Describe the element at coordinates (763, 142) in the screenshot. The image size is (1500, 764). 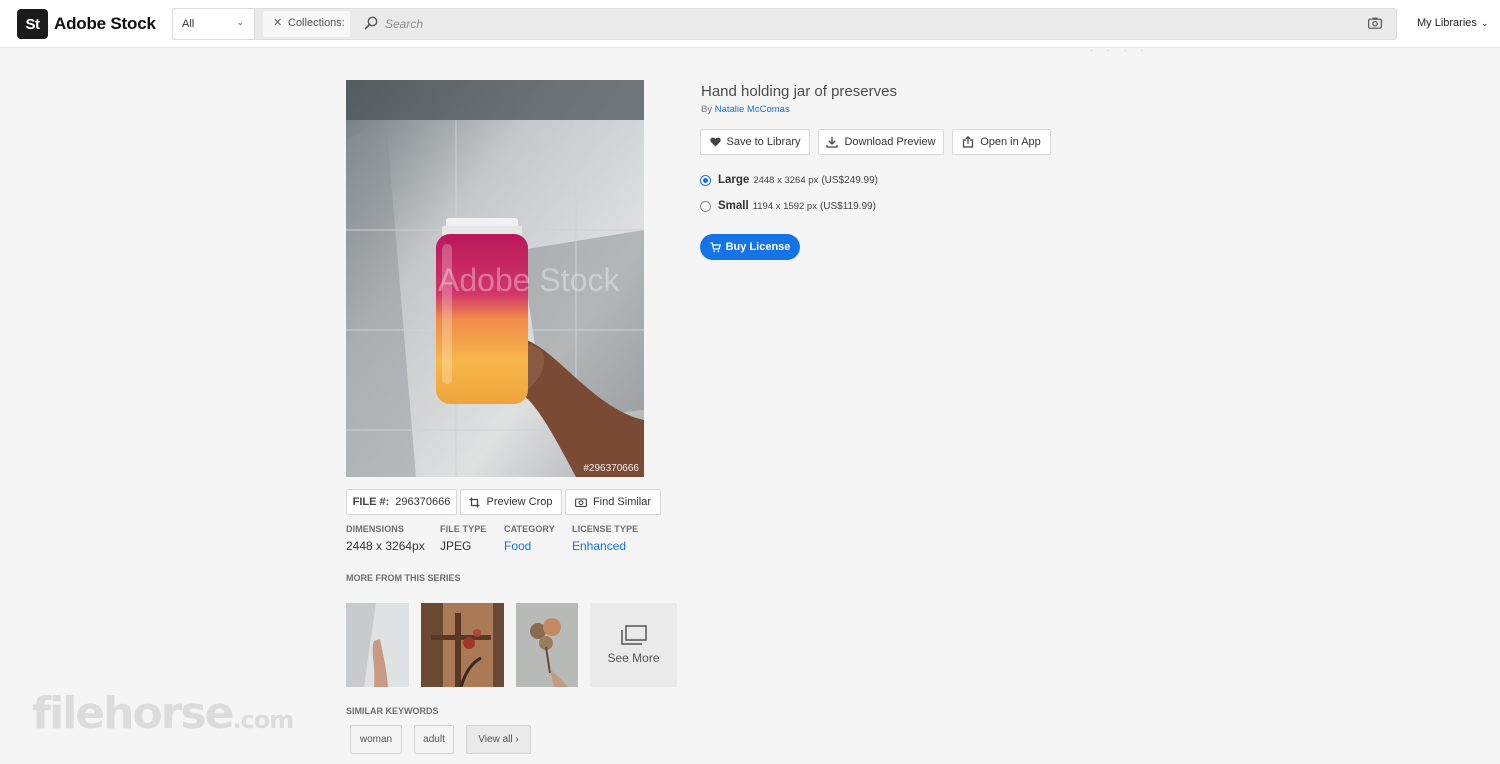
I see `save-to-library-label: Save to Library` at that location.